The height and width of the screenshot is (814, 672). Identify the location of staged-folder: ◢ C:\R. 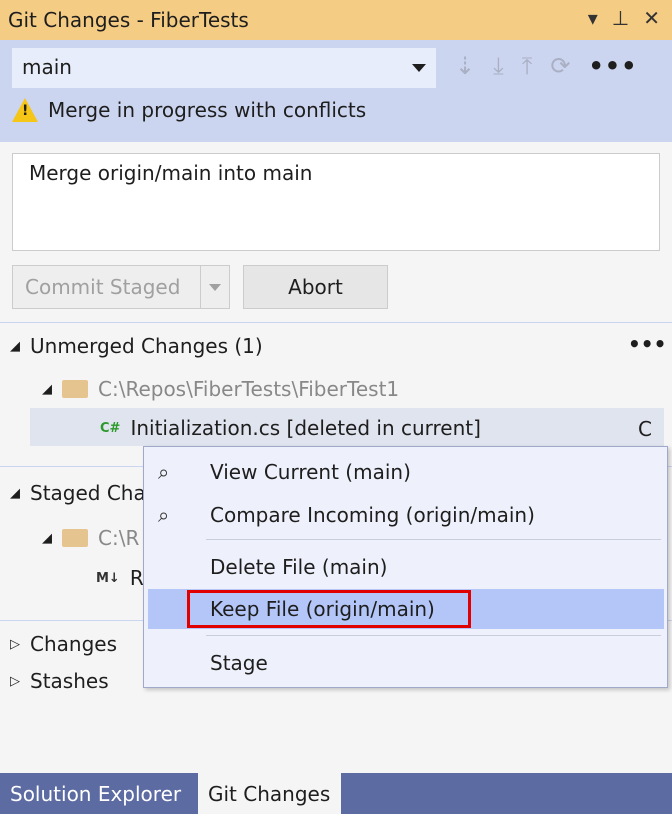
(90, 538).